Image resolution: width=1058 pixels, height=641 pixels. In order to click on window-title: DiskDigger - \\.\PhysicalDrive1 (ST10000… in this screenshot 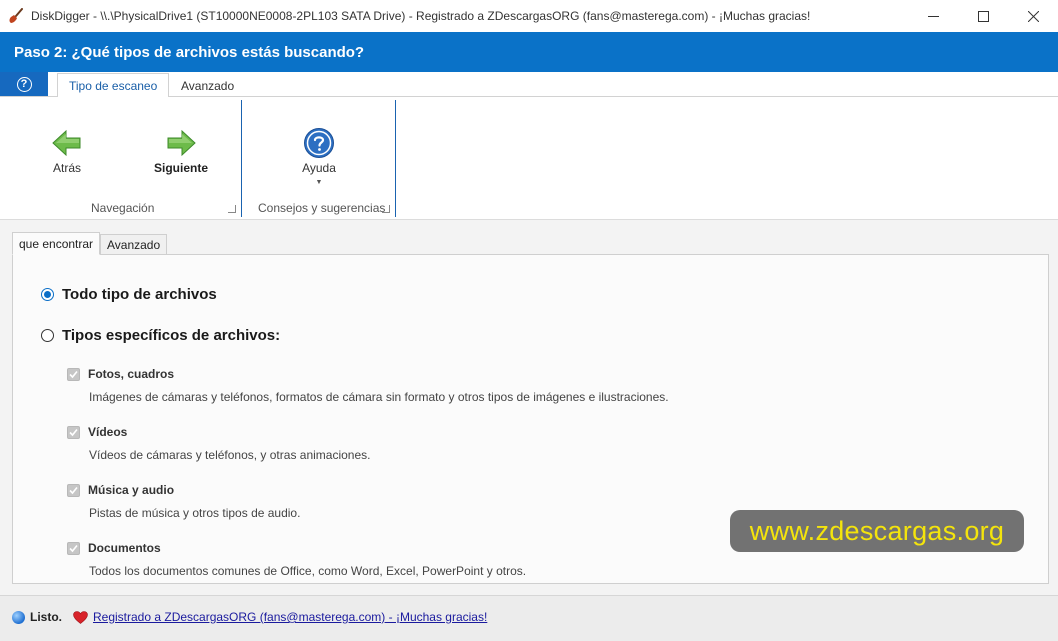, I will do `click(421, 16)`.